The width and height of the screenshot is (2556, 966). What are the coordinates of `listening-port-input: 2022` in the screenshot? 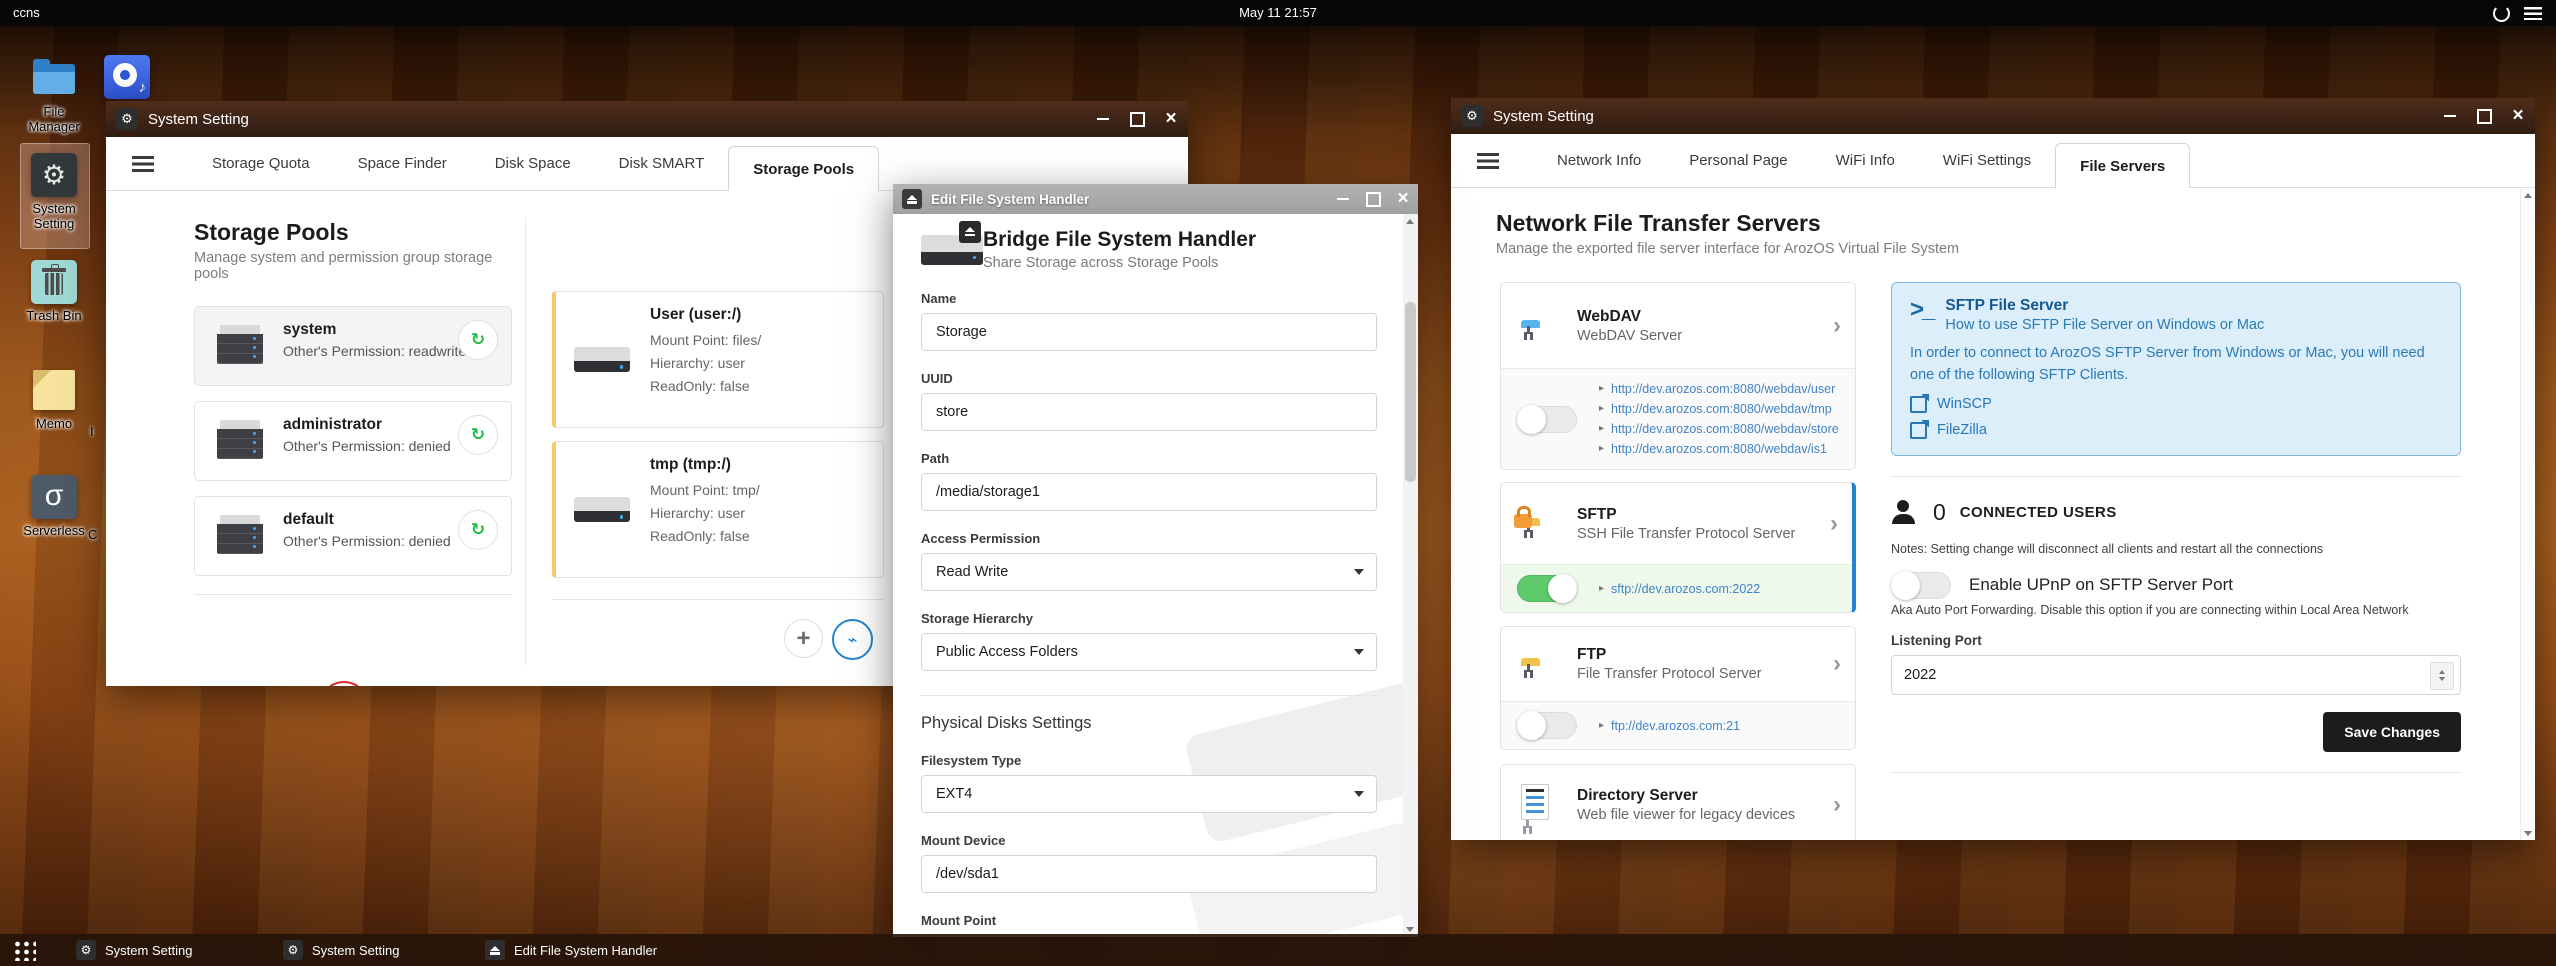 It's located at (2176, 674).